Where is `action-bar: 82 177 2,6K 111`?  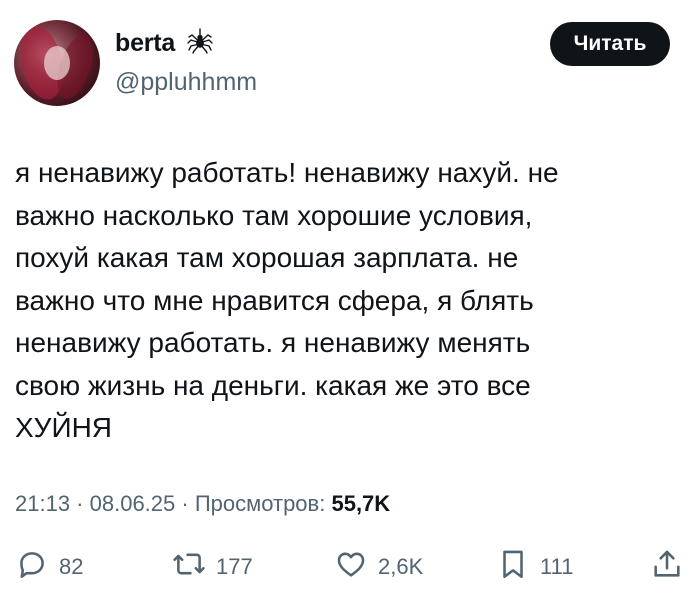
action-bar: 82 177 2,6K 111 is located at coordinates (350, 567).